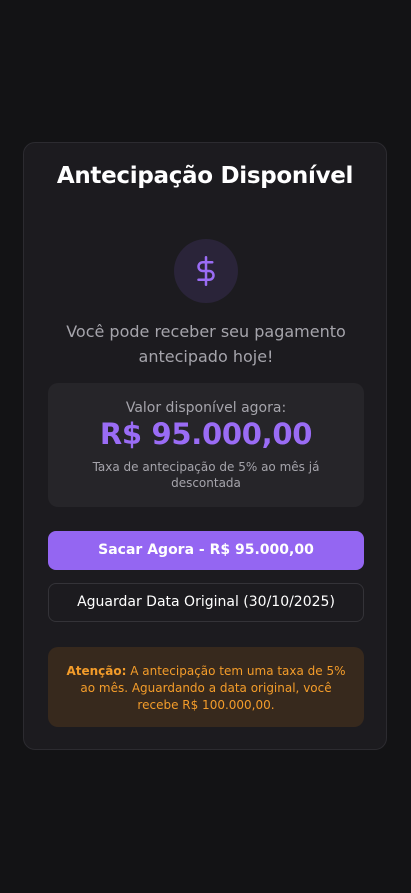  I want to click on dollar-icon-badge, so click(206, 271).